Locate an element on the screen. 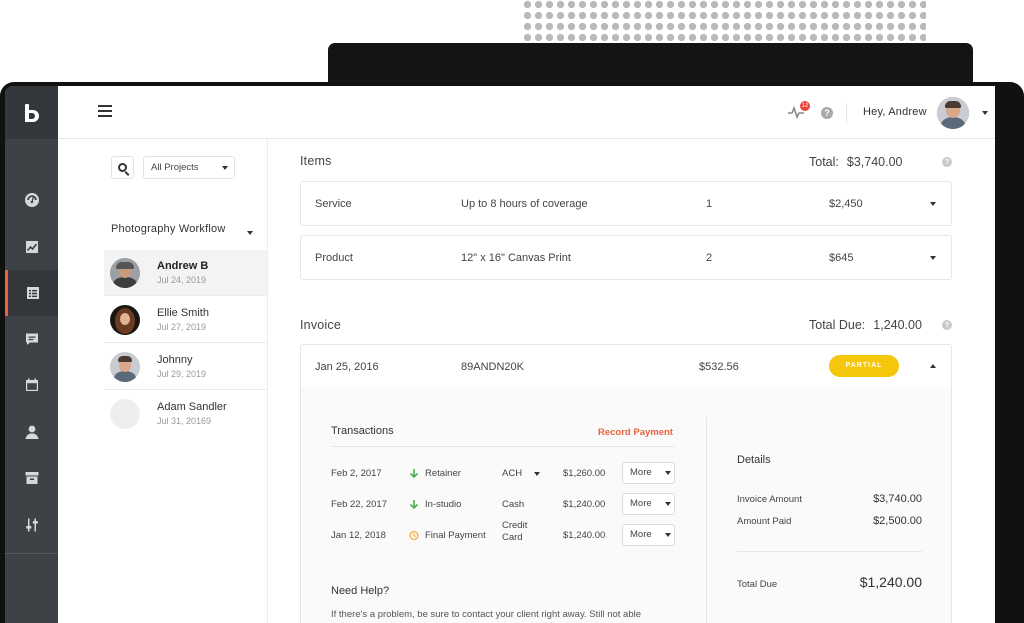  item-row: Product 12" x 16" Canvas Print 2 $645 is located at coordinates (626, 257).